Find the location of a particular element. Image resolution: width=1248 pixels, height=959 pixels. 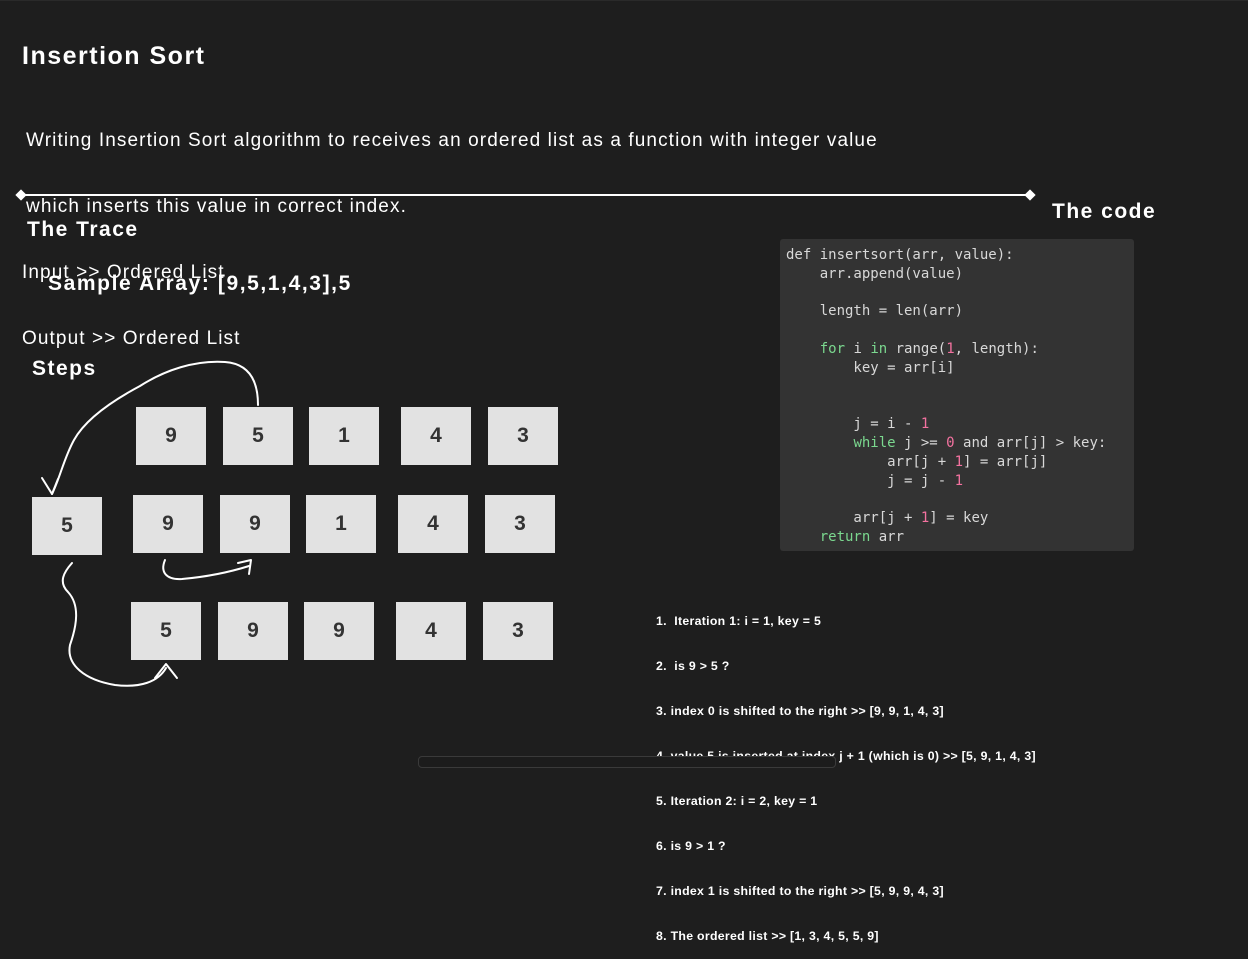

code-text: ] = key is located at coordinates (959, 518).